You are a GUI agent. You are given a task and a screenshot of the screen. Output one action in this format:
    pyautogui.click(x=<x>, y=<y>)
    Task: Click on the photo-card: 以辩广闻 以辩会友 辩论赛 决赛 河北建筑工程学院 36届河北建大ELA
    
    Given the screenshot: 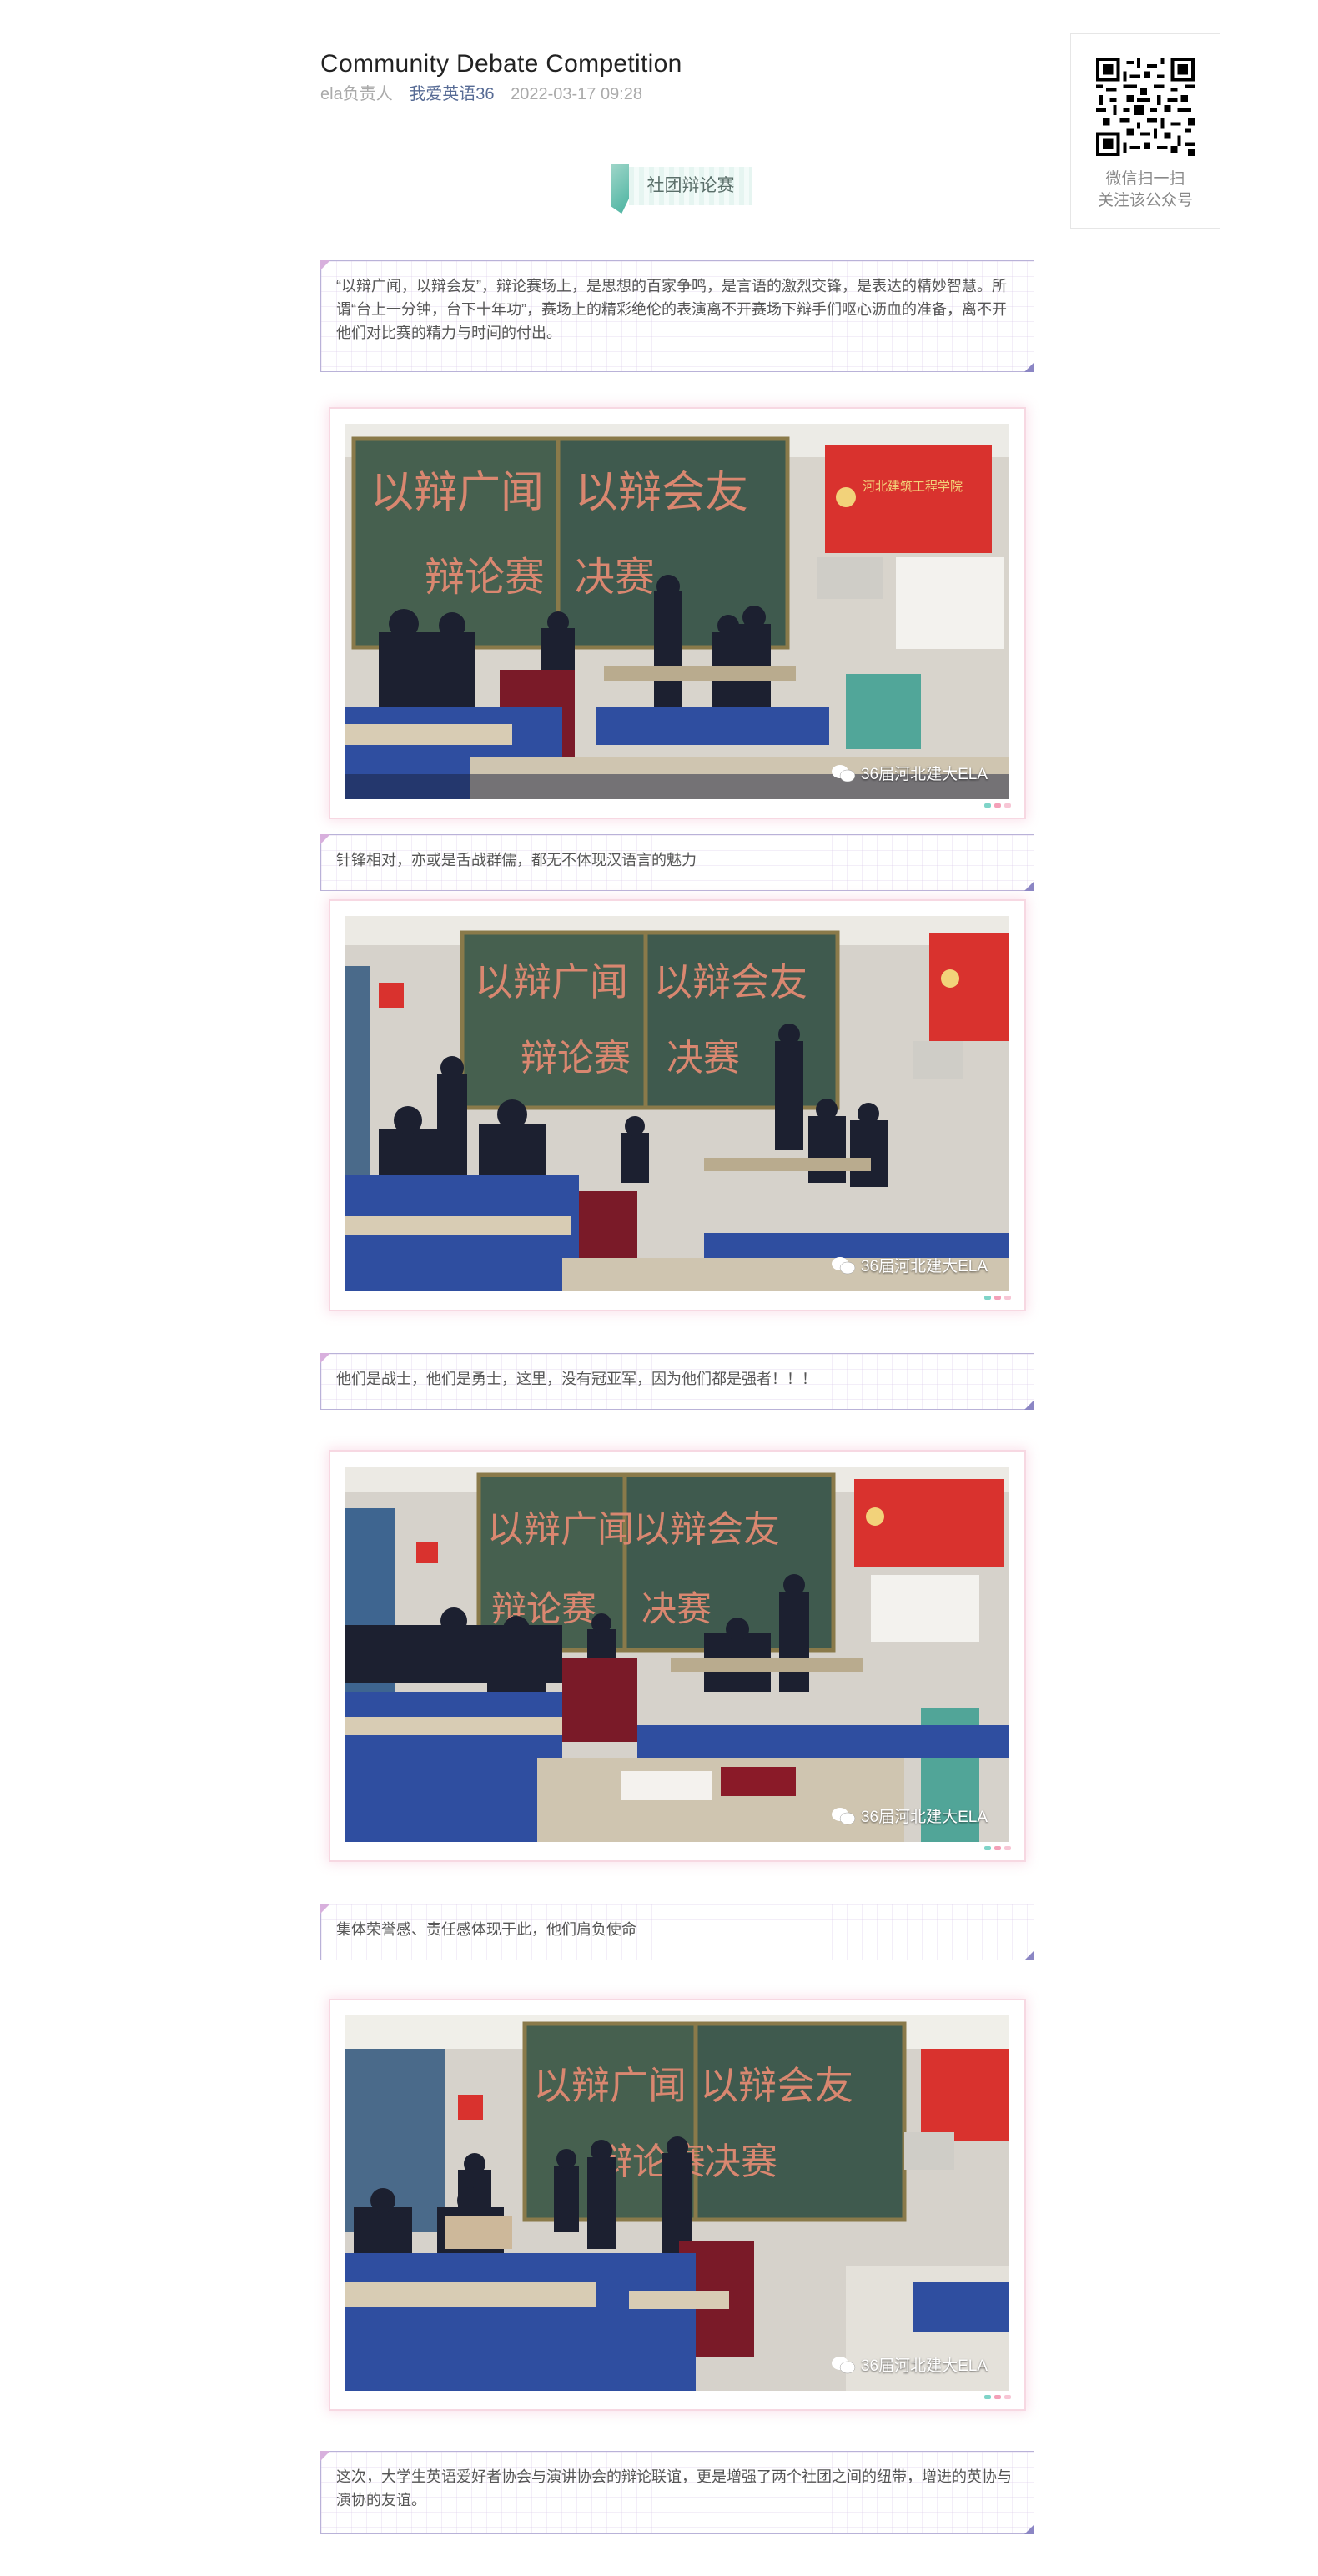 What is the action you would take?
    pyautogui.click(x=677, y=613)
    